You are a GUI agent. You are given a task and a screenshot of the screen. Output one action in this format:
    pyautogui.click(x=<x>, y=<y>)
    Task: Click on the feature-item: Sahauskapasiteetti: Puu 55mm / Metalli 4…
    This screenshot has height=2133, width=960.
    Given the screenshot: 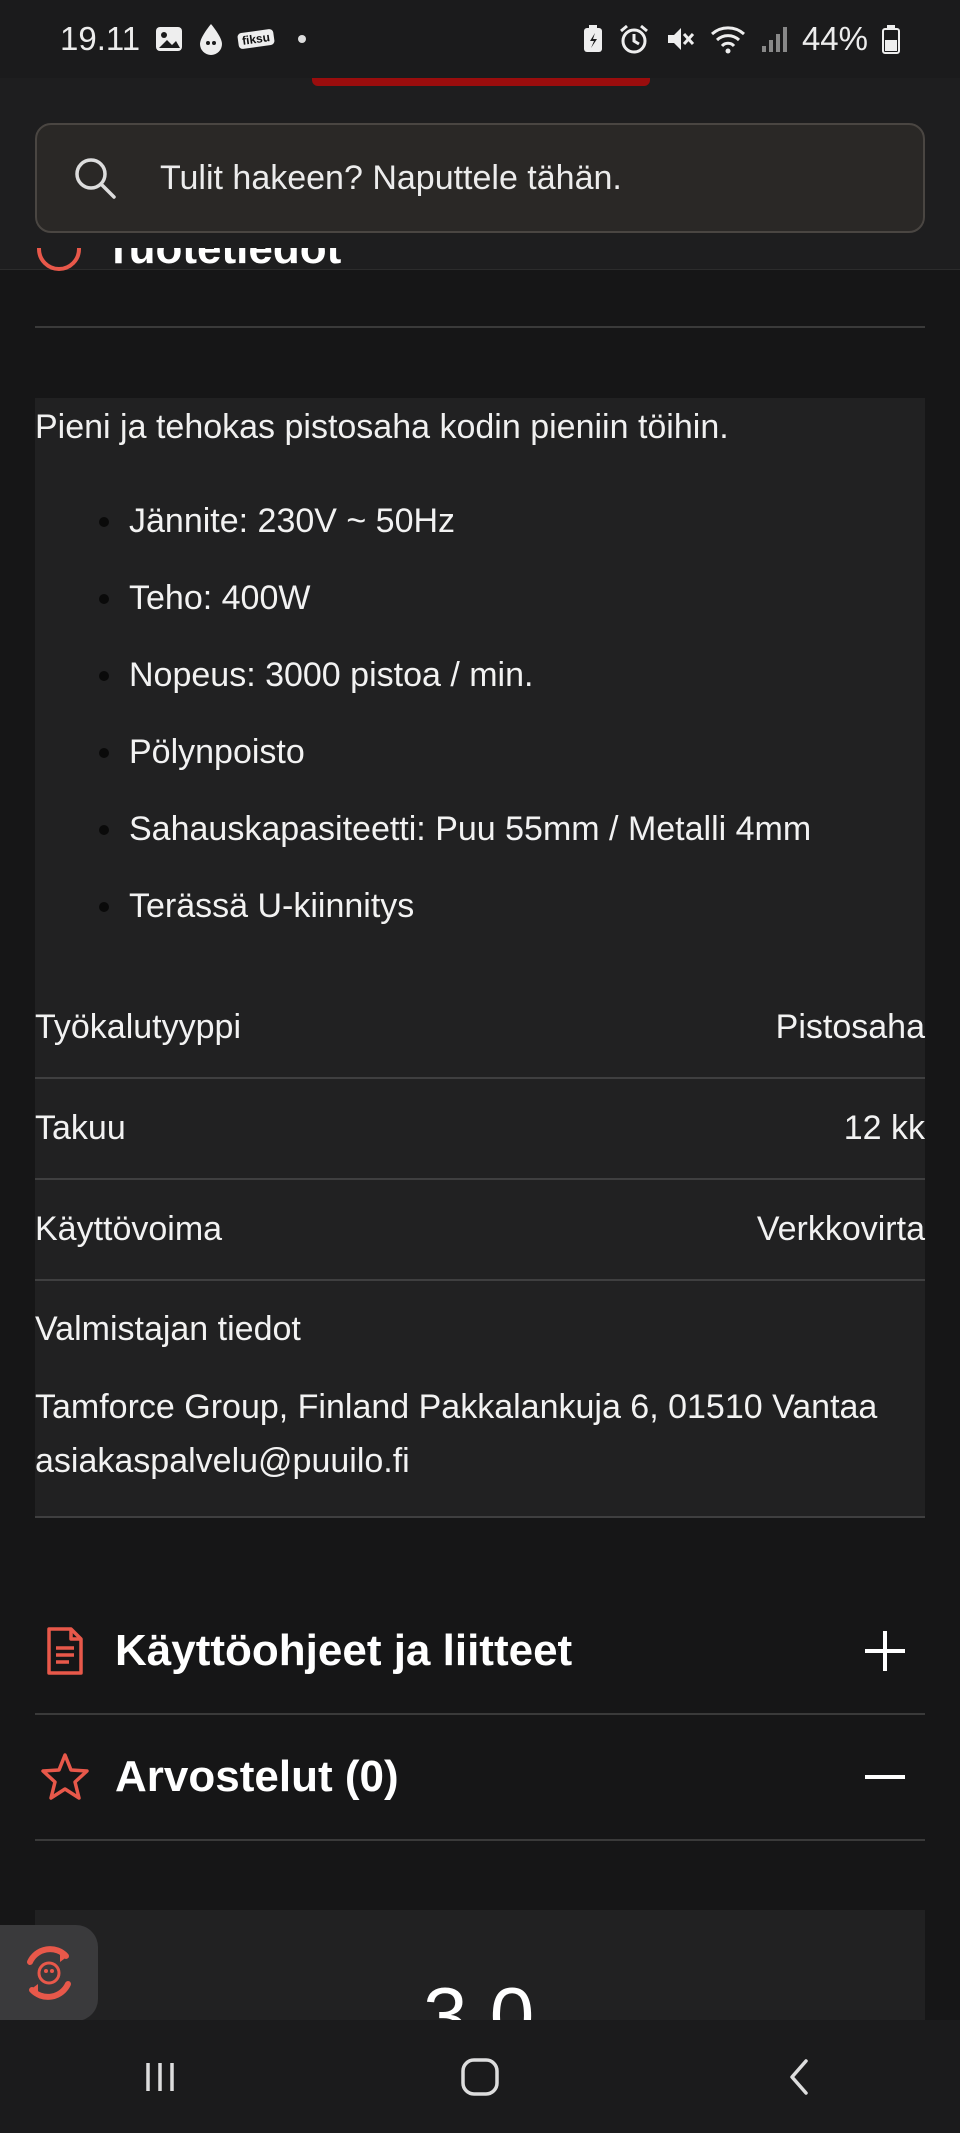 What is the action you would take?
    pyautogui.click(x=480, y=842)
    